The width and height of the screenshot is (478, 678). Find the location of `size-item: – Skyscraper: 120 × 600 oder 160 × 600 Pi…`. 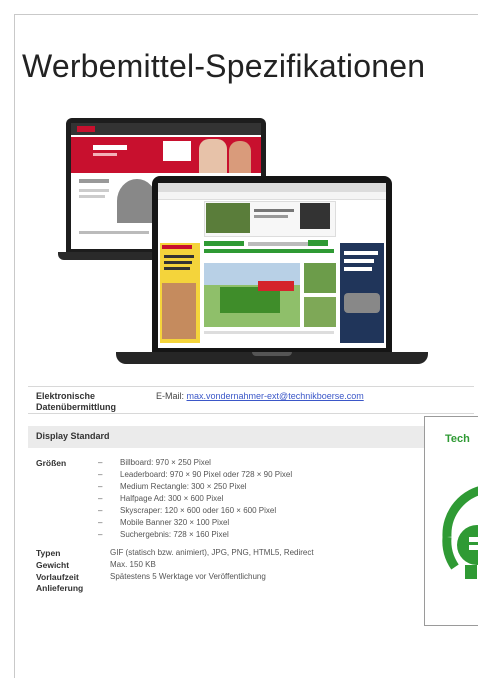

size-item: – Skyscraper: 120 × 600 oder 160 × 600 Pi… is located at coordinates (187, 510).